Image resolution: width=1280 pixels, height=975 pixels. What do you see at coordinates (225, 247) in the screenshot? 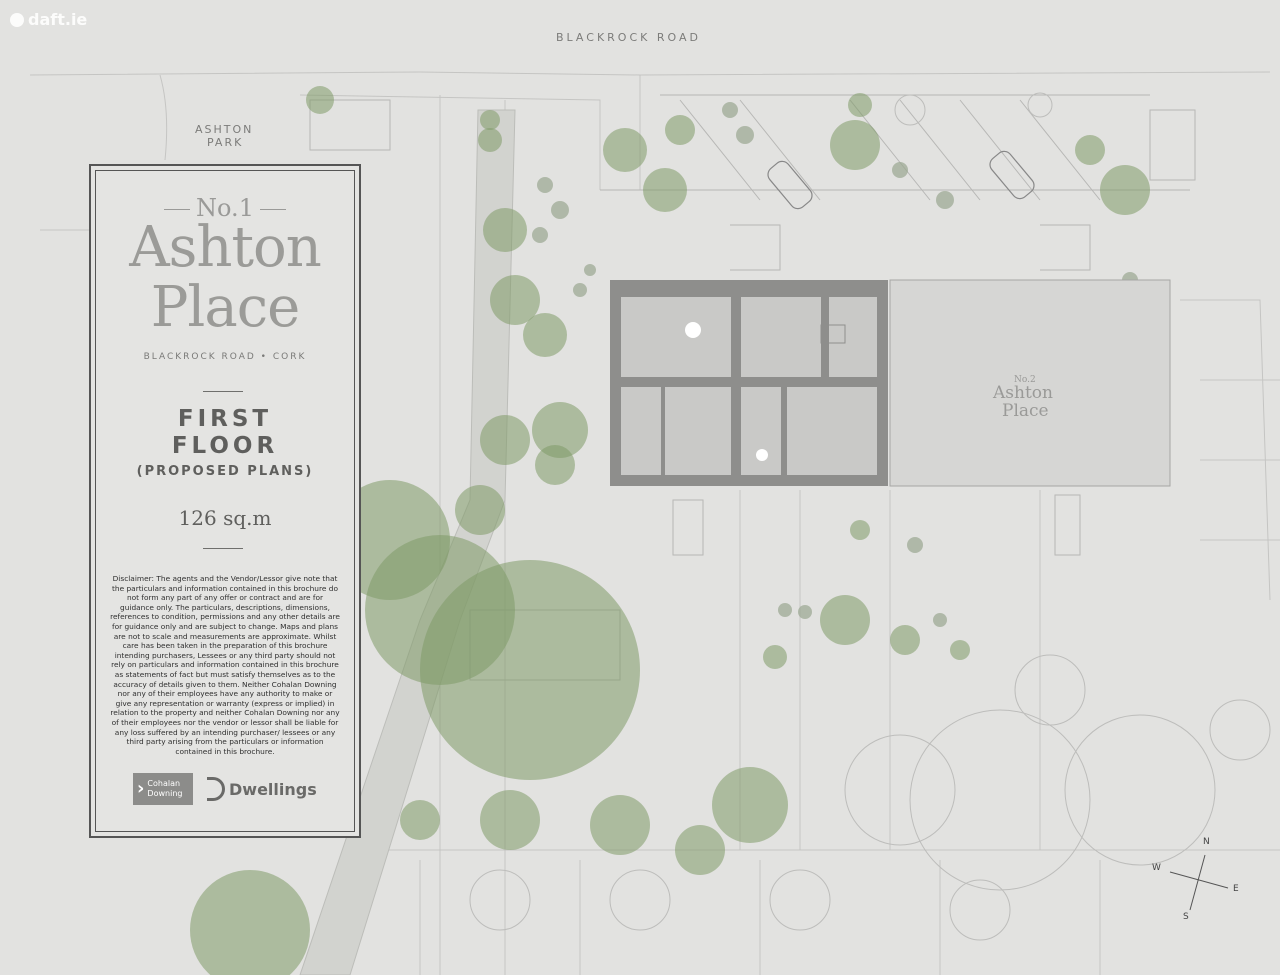
I see `title-line-1: Ashton` at bounding box center [225, 247].